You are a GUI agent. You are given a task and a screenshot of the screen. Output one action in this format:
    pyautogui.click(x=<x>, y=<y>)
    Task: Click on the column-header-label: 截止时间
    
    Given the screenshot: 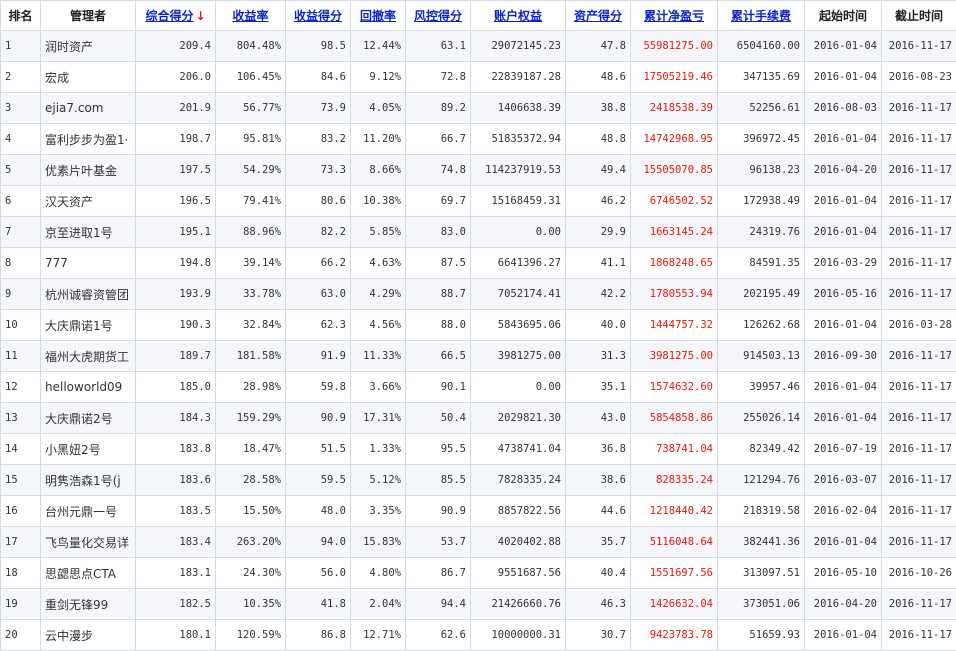 What is the action you would take?
    pyautogui.click(x=919, y=16)
    